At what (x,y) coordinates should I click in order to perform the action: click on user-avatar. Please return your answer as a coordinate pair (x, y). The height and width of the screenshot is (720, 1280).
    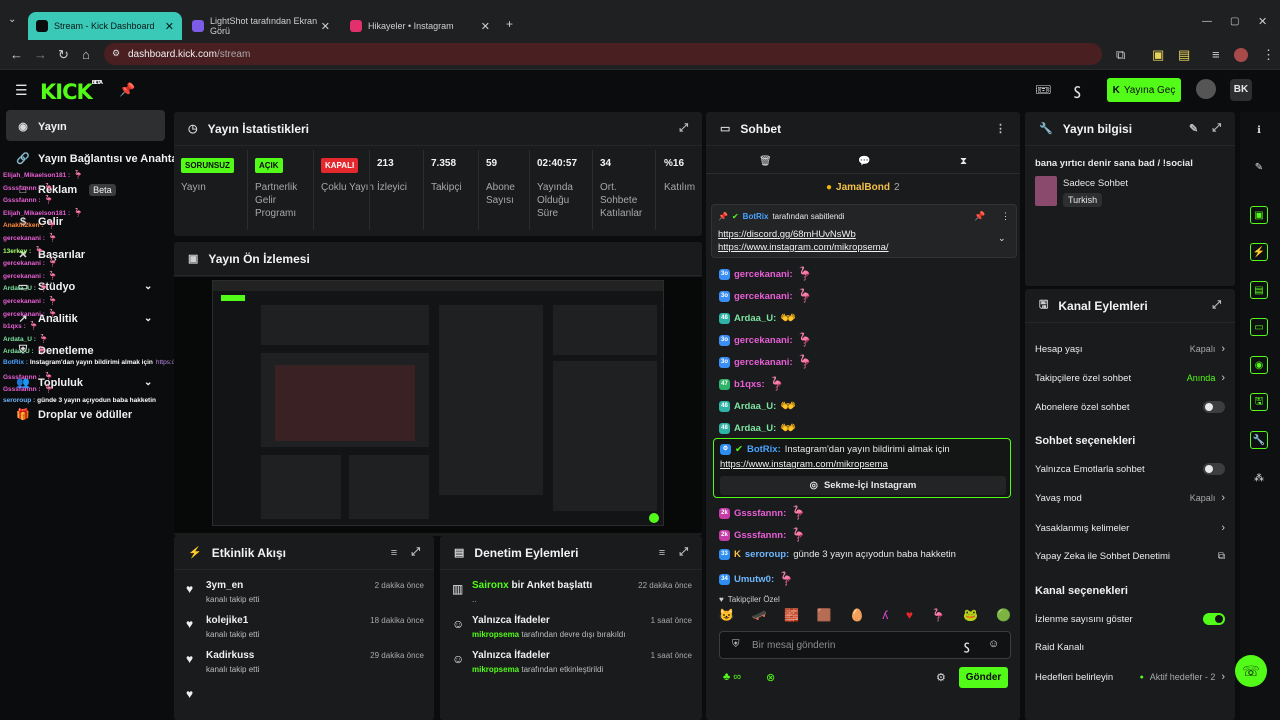
    Looking at the image, I should click on (1206, 89).